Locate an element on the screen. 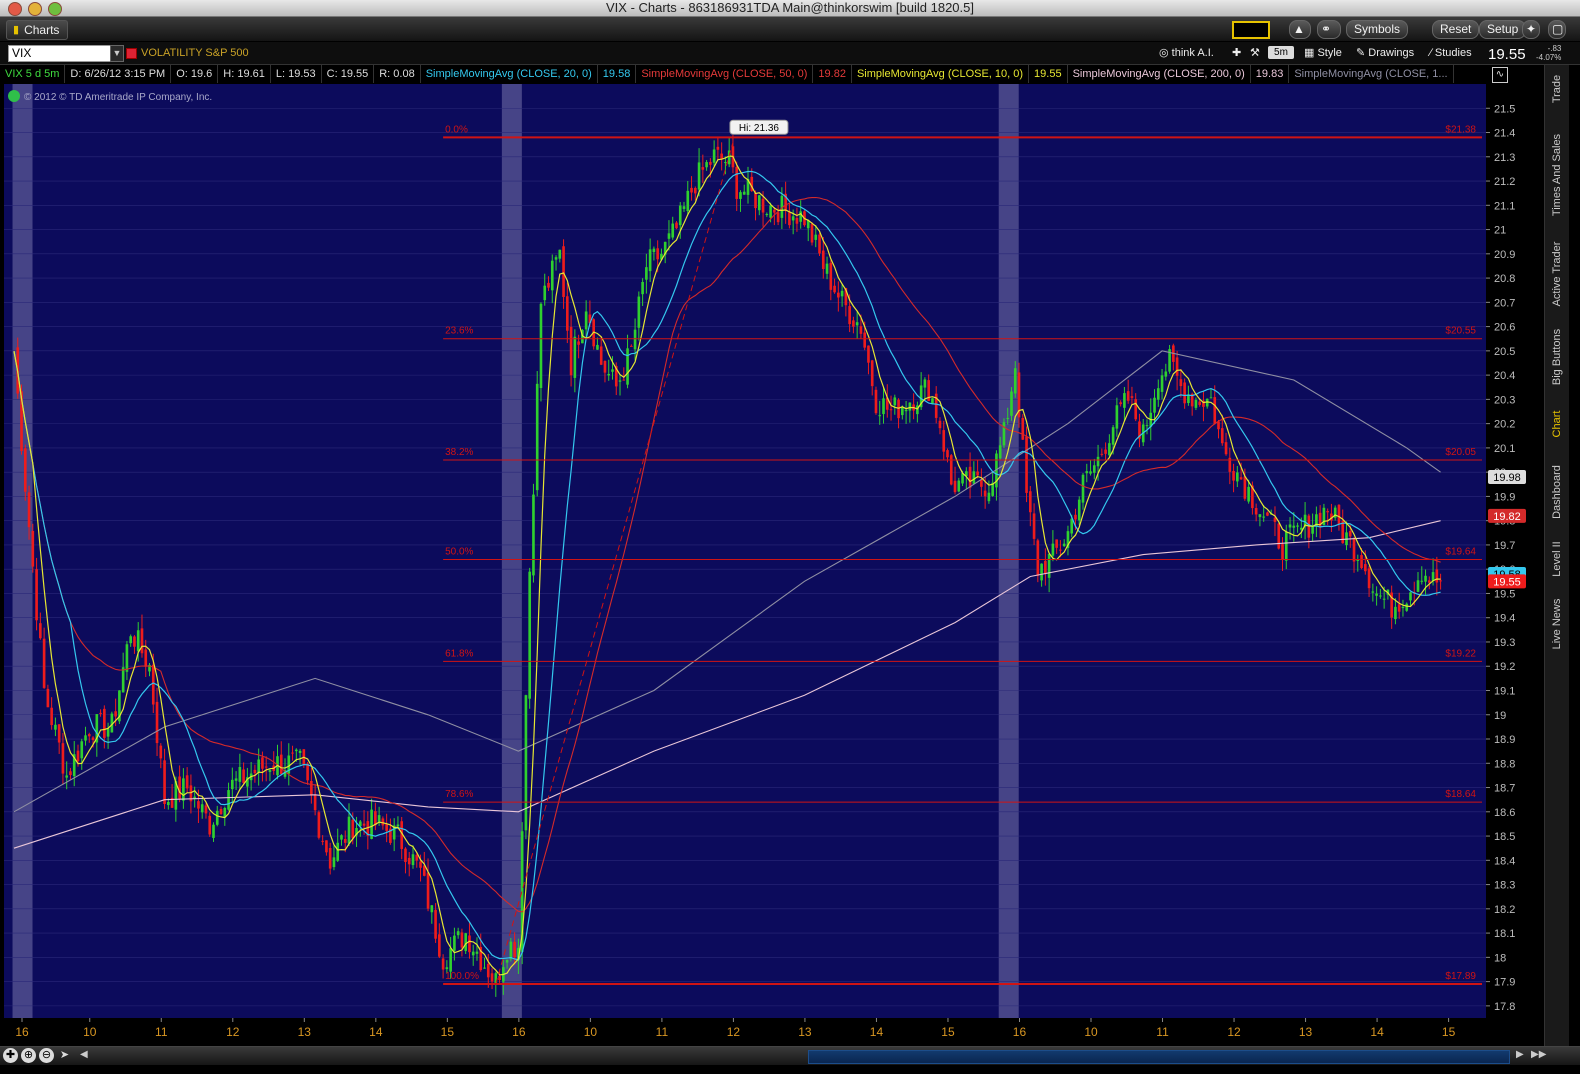 Image resolution: width=1580 pixels, height=1074 pixels. side-tab-trade-label: Trade is located at coordinates (1557, 89).